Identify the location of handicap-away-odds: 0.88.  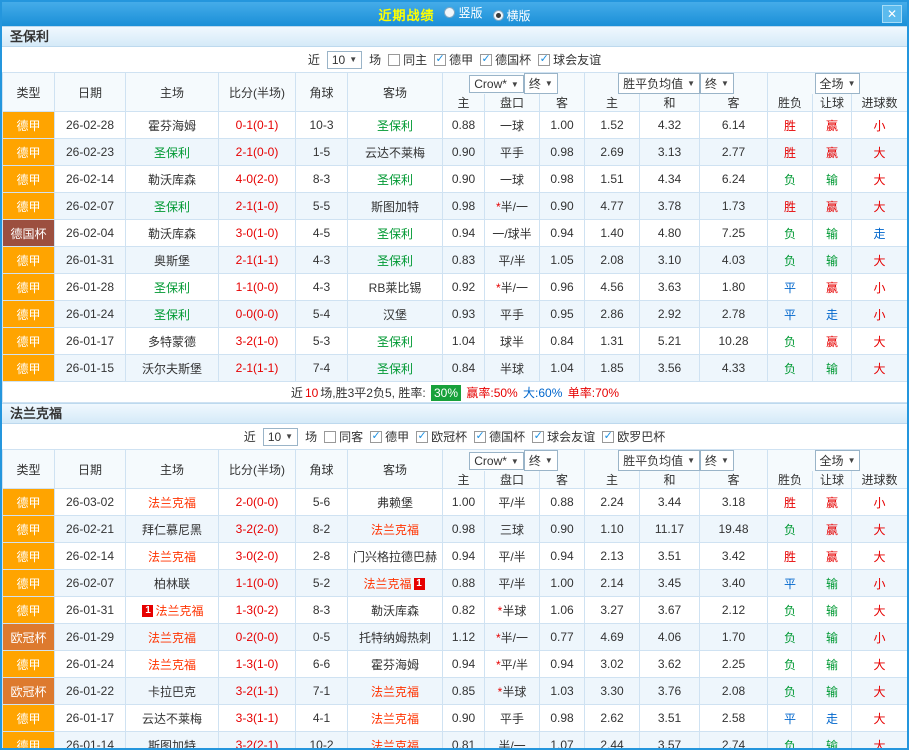
(562, 502).